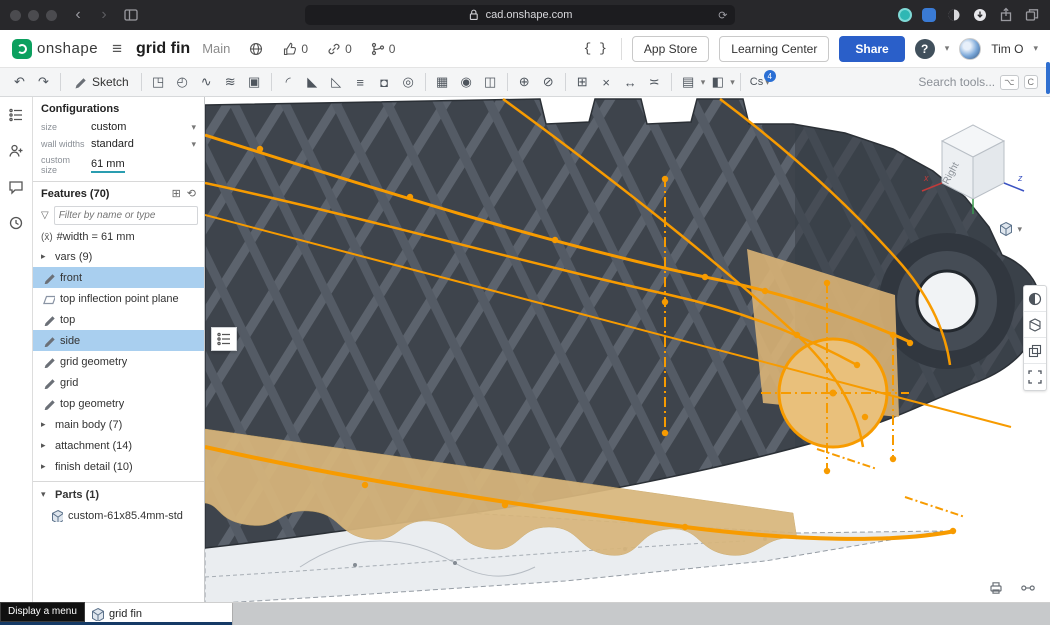 The height and width of the screenshot is (625, 1050). I want to click on learning-center-button: Learning Center, so click(774, 48).